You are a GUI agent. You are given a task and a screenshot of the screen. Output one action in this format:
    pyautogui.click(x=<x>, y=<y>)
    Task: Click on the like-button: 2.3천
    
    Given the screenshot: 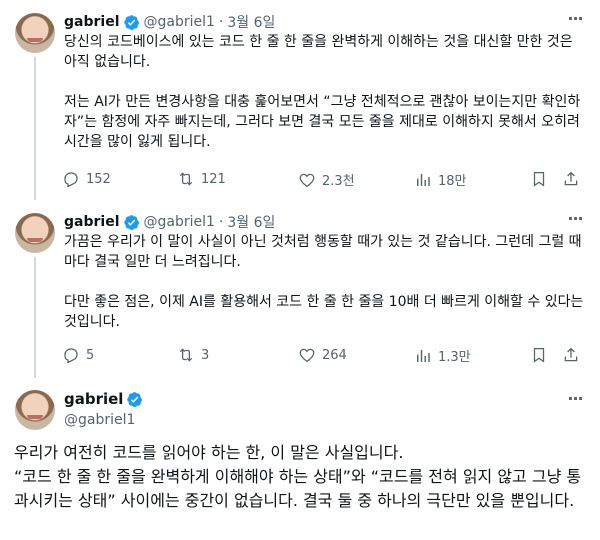 What is the action you would take?
    pyautogui.click(x=326, y=179)
    